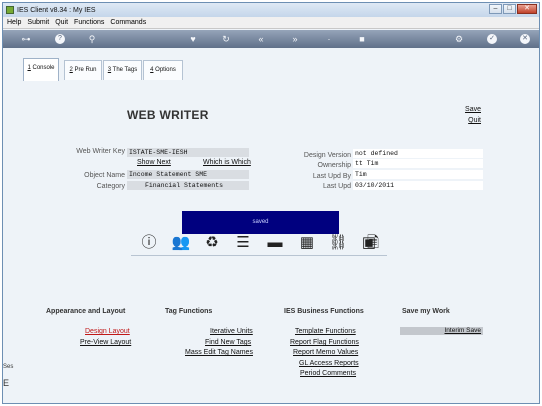  What do you see at coordinates (295, 39) in the screenshot?
I see `forward-icon: »` at bounding box center [295, 39].